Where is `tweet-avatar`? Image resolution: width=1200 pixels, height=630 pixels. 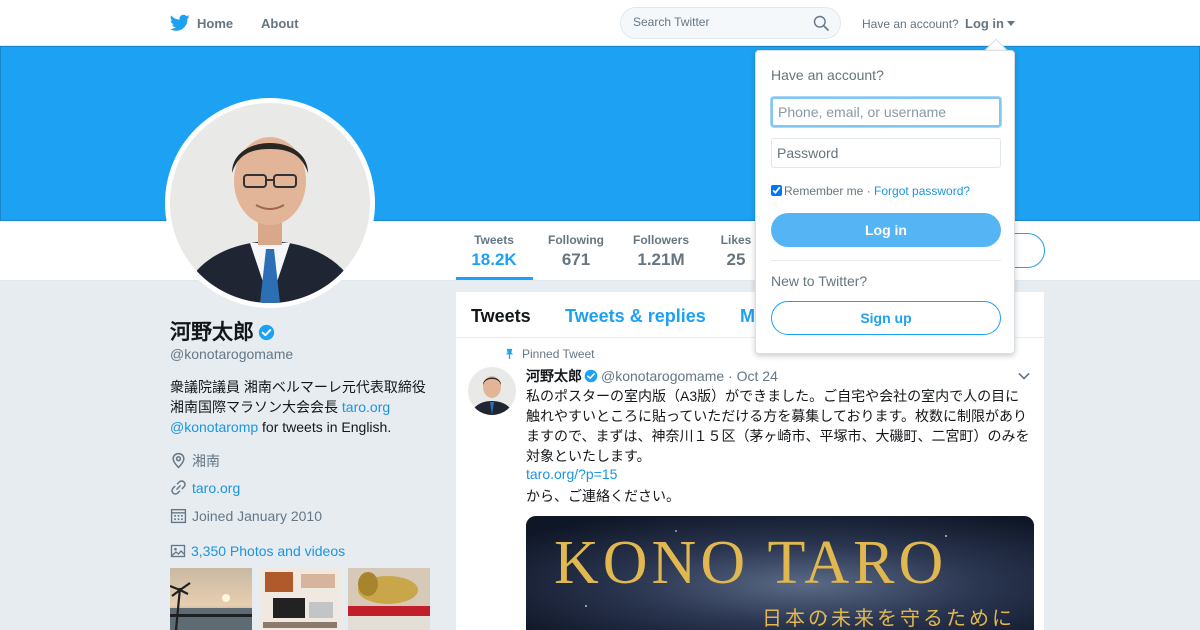
tweet-avatar is located at coordinates (492, 391).